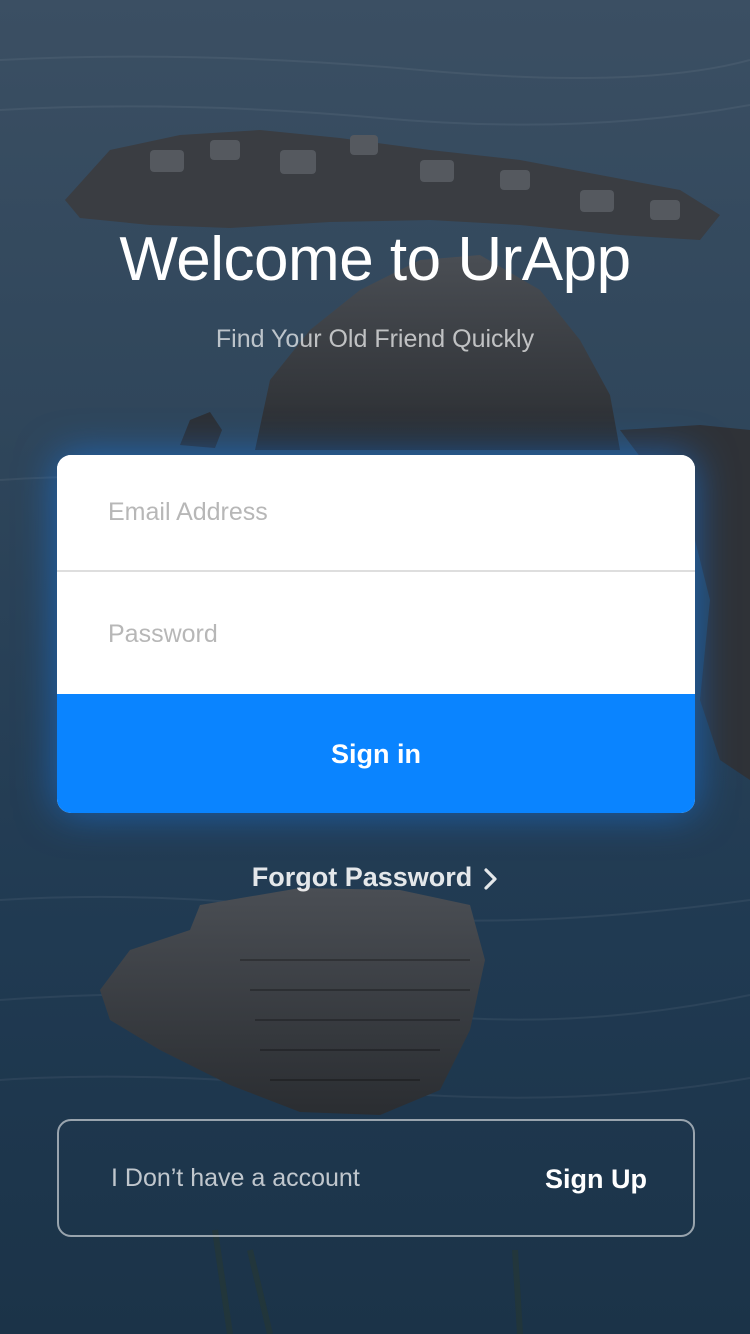  I want to click on welcome-title: Welcome to UrApp, so click(375, 259).